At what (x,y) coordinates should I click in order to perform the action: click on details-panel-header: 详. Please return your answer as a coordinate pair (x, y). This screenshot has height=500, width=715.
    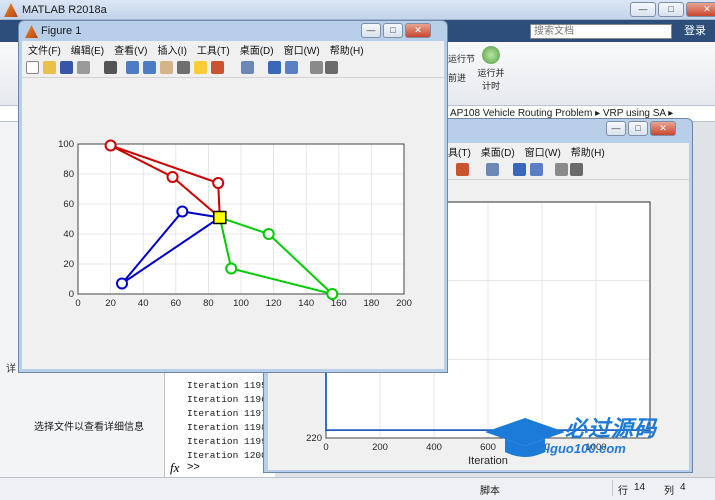
    Looking at the image, I should click on (11, 369).